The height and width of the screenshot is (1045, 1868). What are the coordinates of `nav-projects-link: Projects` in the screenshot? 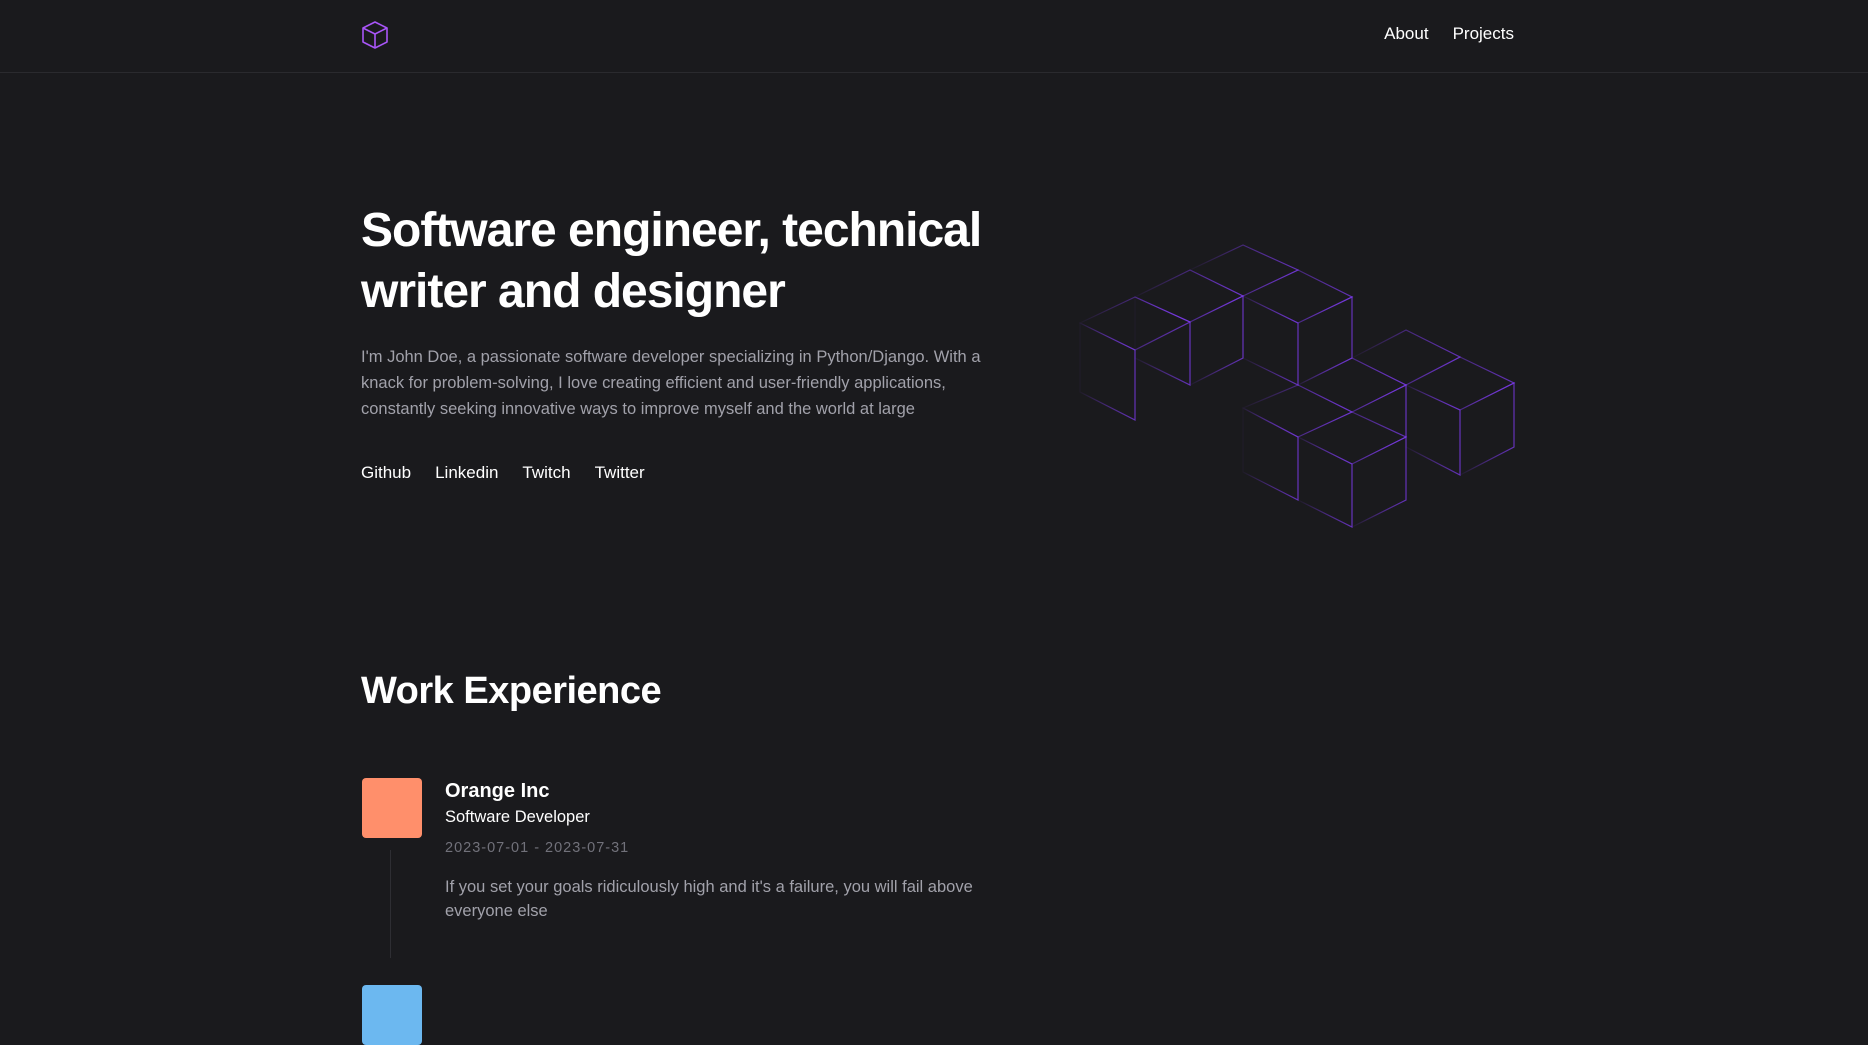 It's located at (1483, 34).